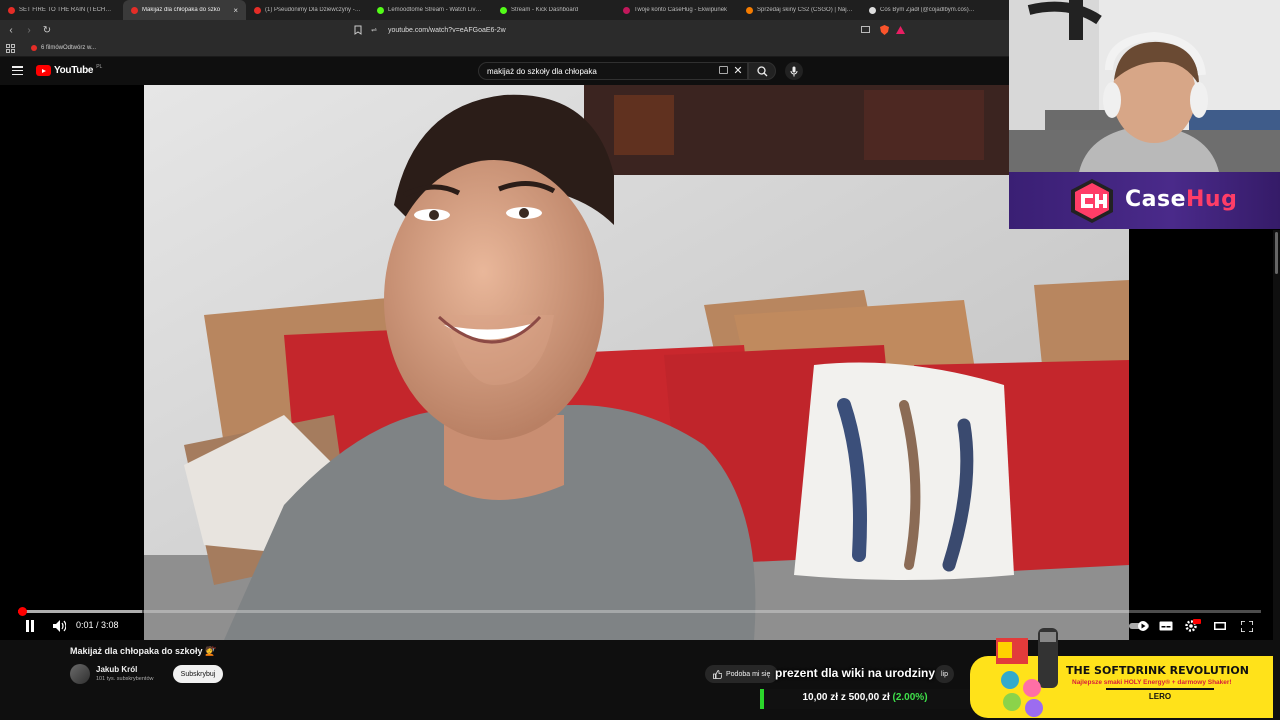 The image size is (1280, 720). What do you see at coordinates (447, 30) in the screenshot?
I see `url-text: youtube.com/watch?v=eAFGoaE6-2w` at bounding box center [447, 30].